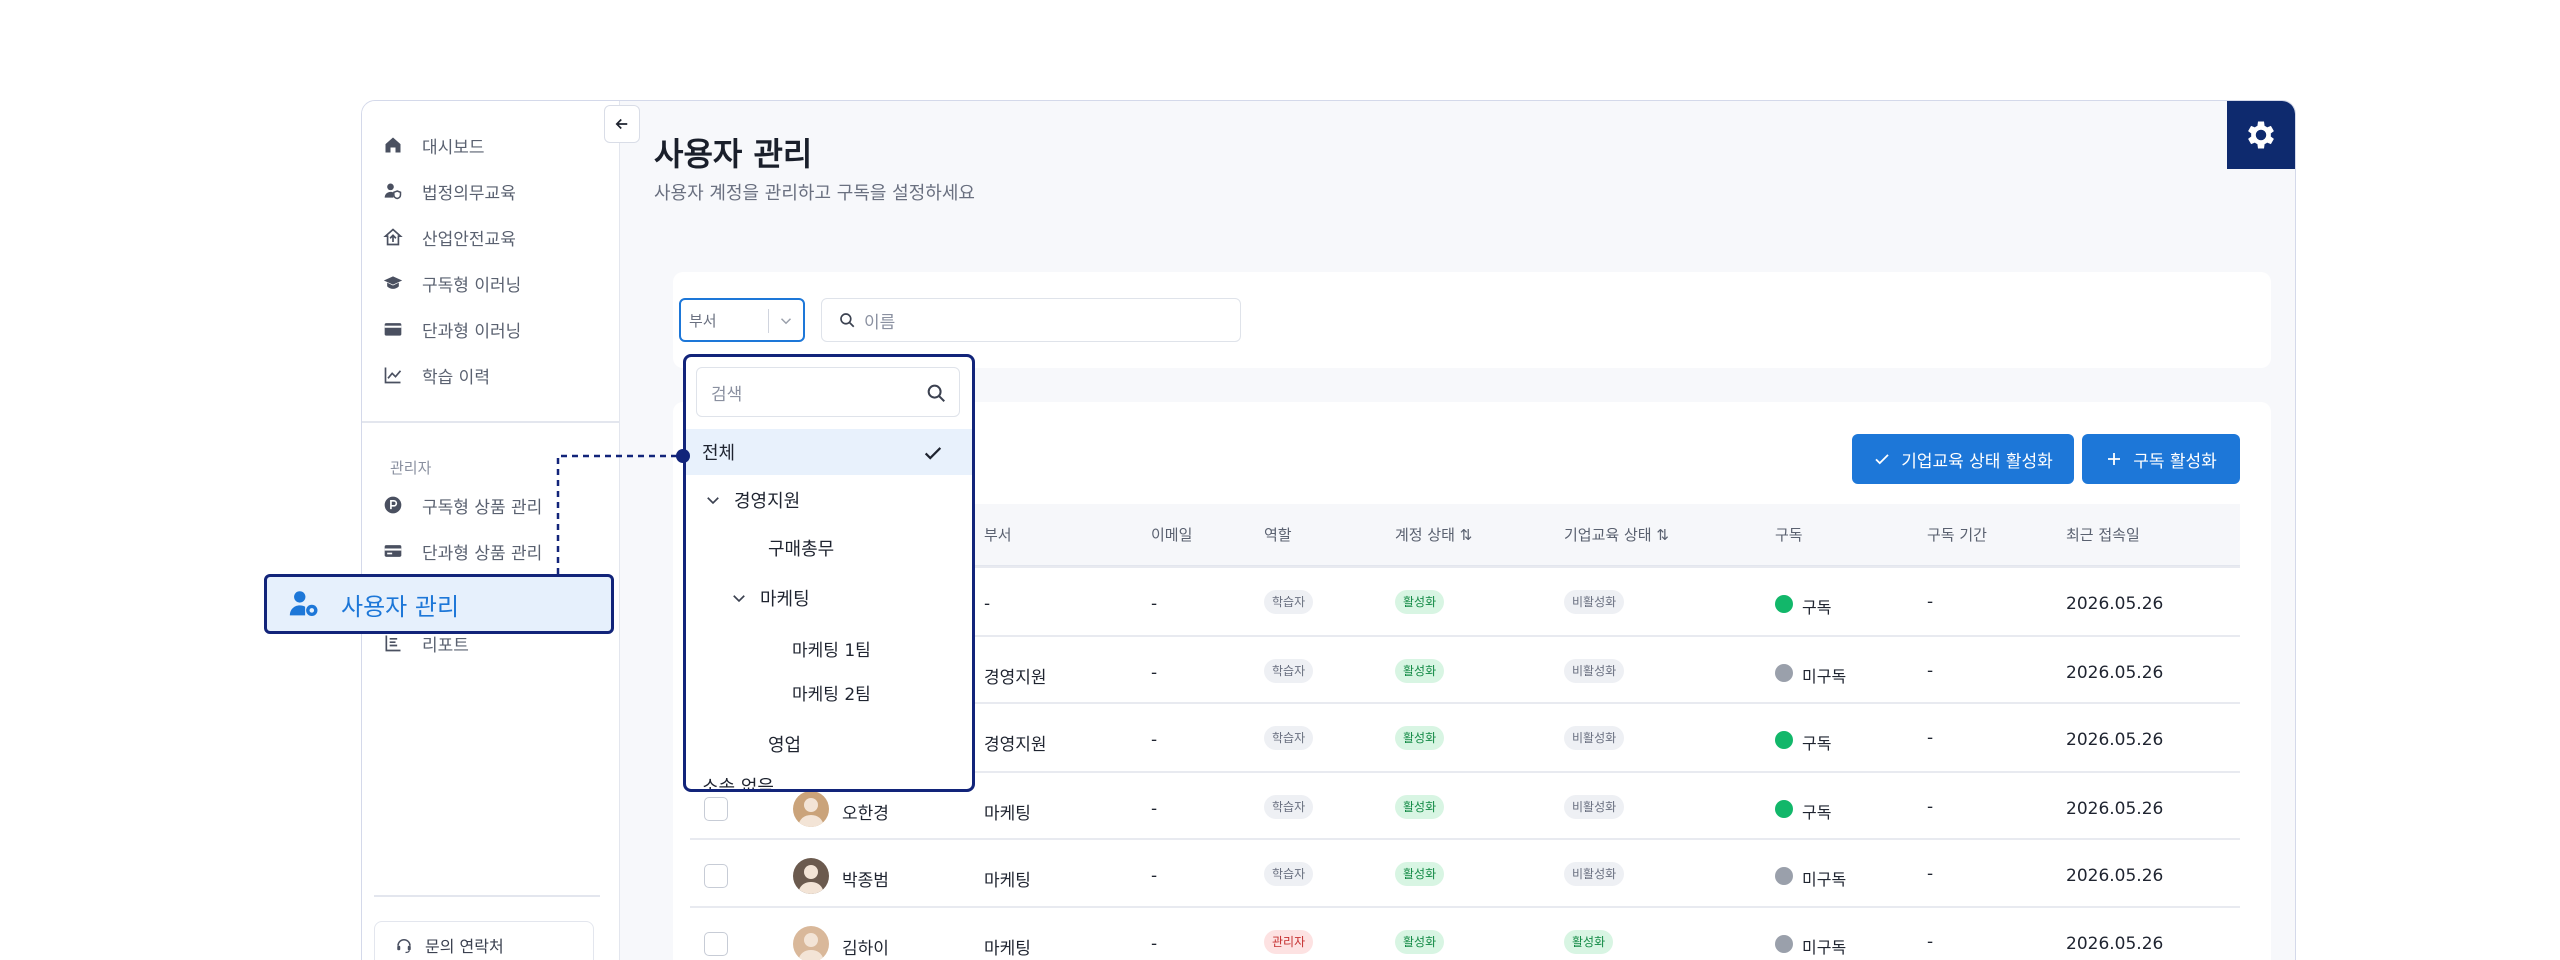 This screenshot has width=2560, height=960. I want to click on sidebar-section-label: 관리자, so click(411, 468).